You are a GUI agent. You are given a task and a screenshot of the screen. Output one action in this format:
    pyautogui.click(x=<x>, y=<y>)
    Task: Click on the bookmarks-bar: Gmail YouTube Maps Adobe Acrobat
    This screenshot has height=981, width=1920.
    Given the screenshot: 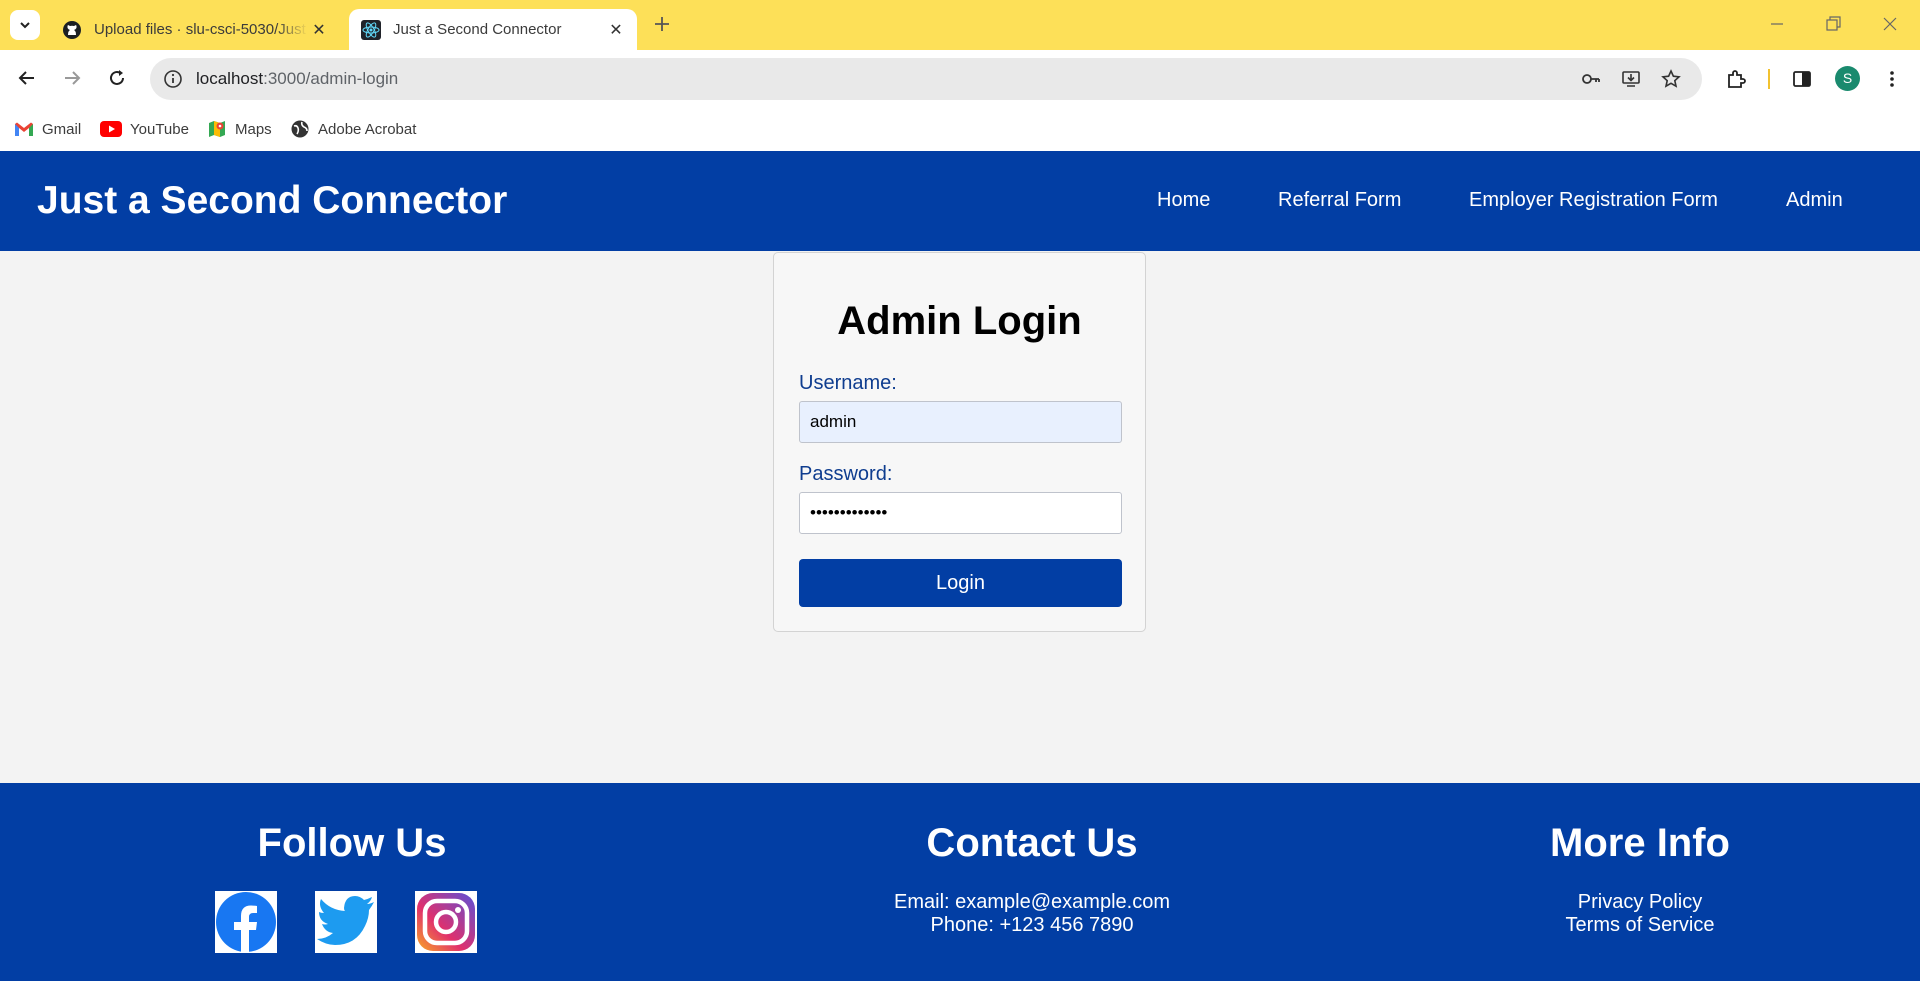 What is the action you would take?
    pyautogui.click(x=960, y=129)
    